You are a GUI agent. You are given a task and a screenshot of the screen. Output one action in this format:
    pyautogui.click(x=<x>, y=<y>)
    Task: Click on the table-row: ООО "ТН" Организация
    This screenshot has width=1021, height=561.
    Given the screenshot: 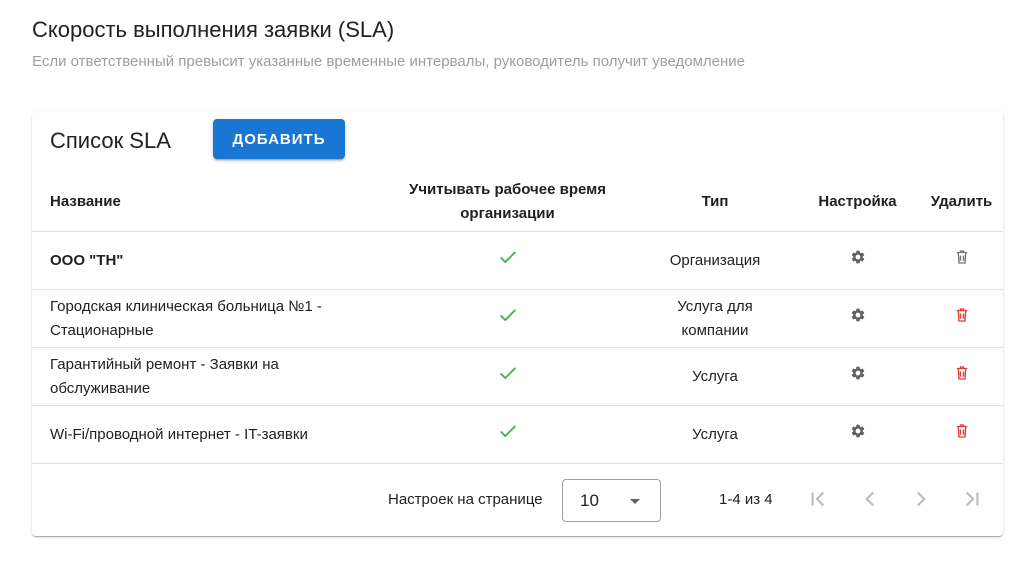 What is the action you would take?
    pyautogui.click(x=517, y=260)
    